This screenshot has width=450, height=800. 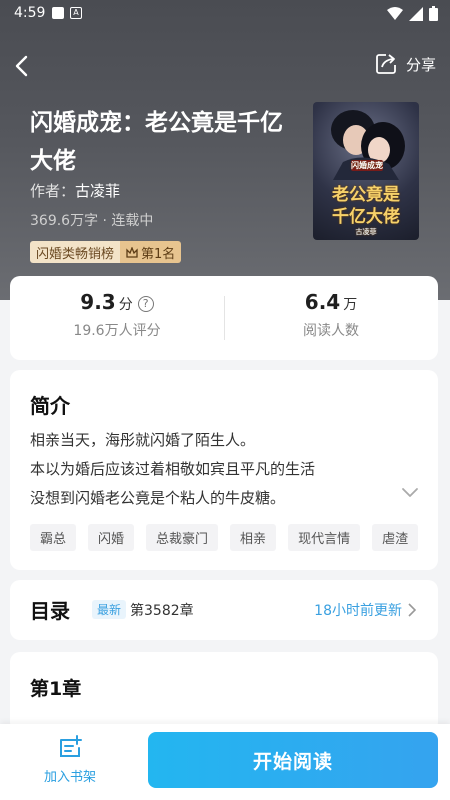 What do you see at coordinates (109, 609) in the screenshot?
I see `latest-badge: 最新` at bounding box center [109, 609].